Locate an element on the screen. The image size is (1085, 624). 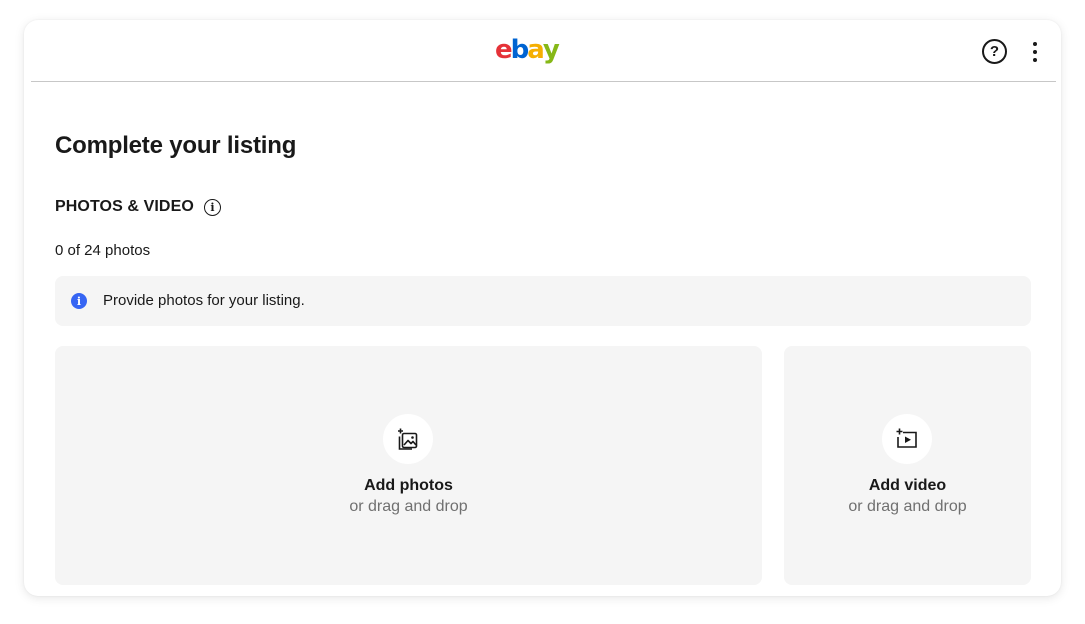
help-icon: ? is located at coordinates (994, 51).